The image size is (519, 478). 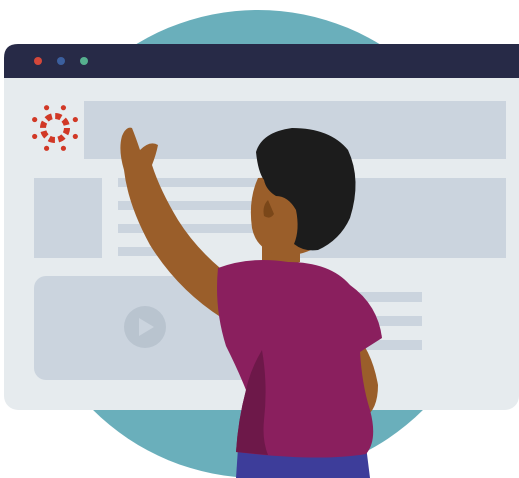 I want to click on sidebar-block, so click(x=68, y=218).